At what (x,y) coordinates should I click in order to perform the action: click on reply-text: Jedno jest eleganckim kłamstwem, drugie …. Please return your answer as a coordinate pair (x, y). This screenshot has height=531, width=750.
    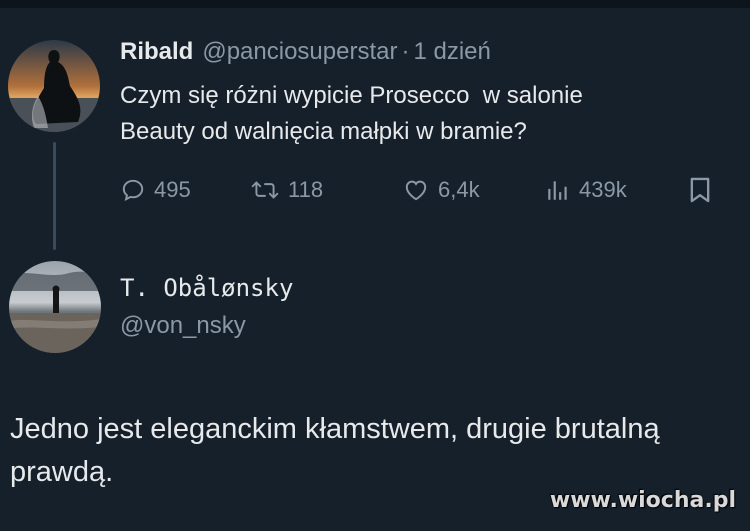
    Looking at the image, I should click on (335, 450).